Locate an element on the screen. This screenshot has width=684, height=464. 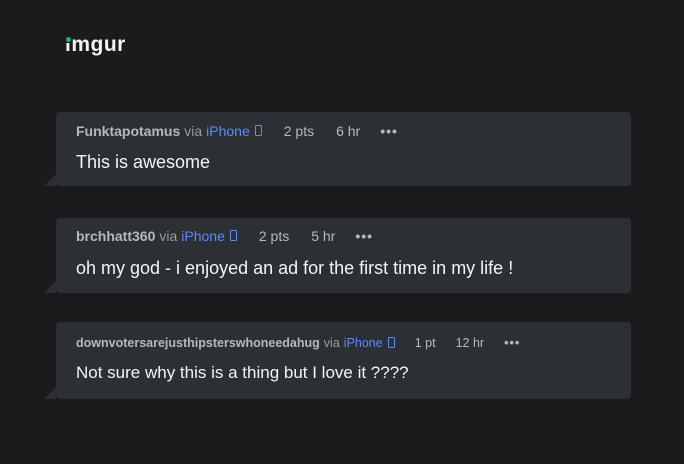
logo-accent-dot is located at coordinates (68, 39).